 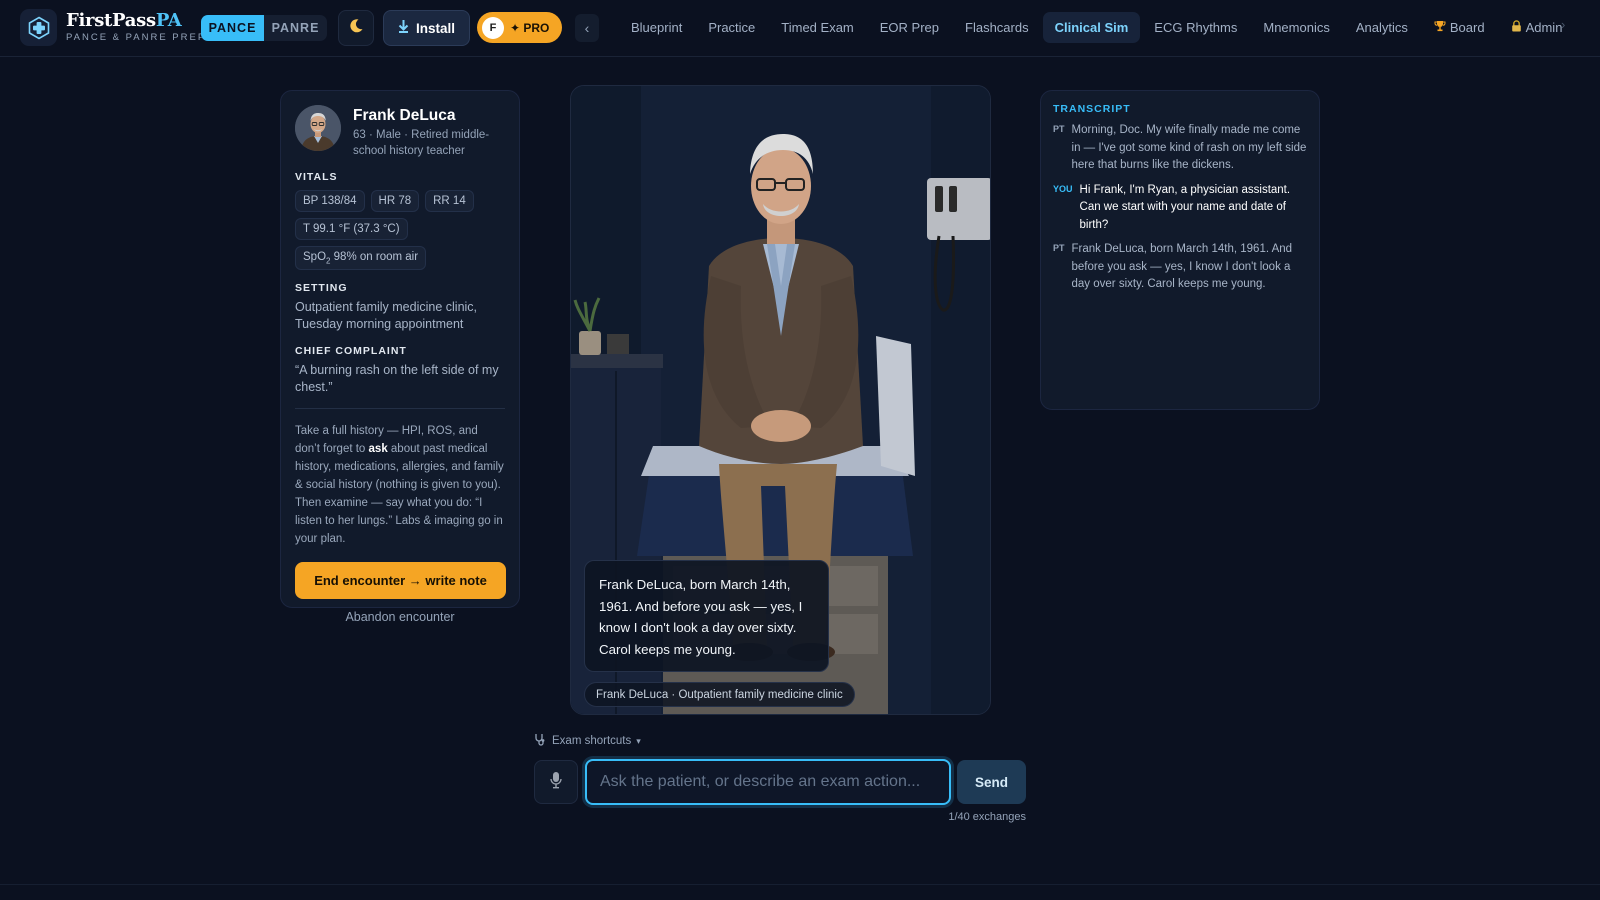 What do you see at coordinates (351, 351) in the screenshot?
I see `chief-complaint-title: CHIEF COMPLAINT` at bounding box center [351, 351].